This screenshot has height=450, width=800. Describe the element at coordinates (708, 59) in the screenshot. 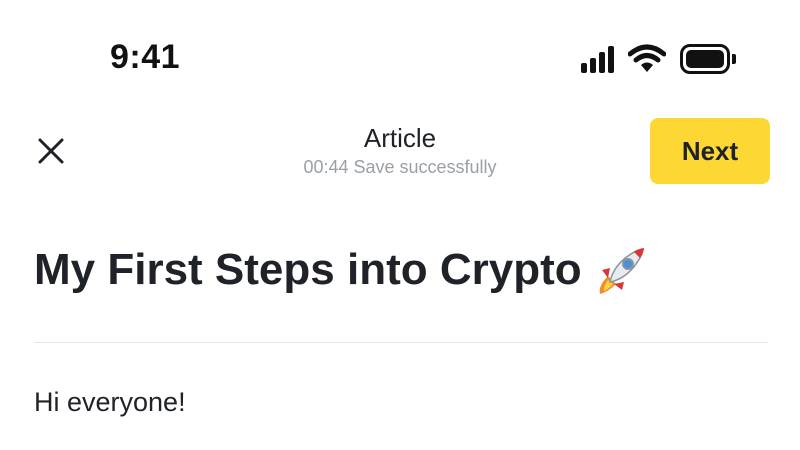

I see `battery-icon` at that location.